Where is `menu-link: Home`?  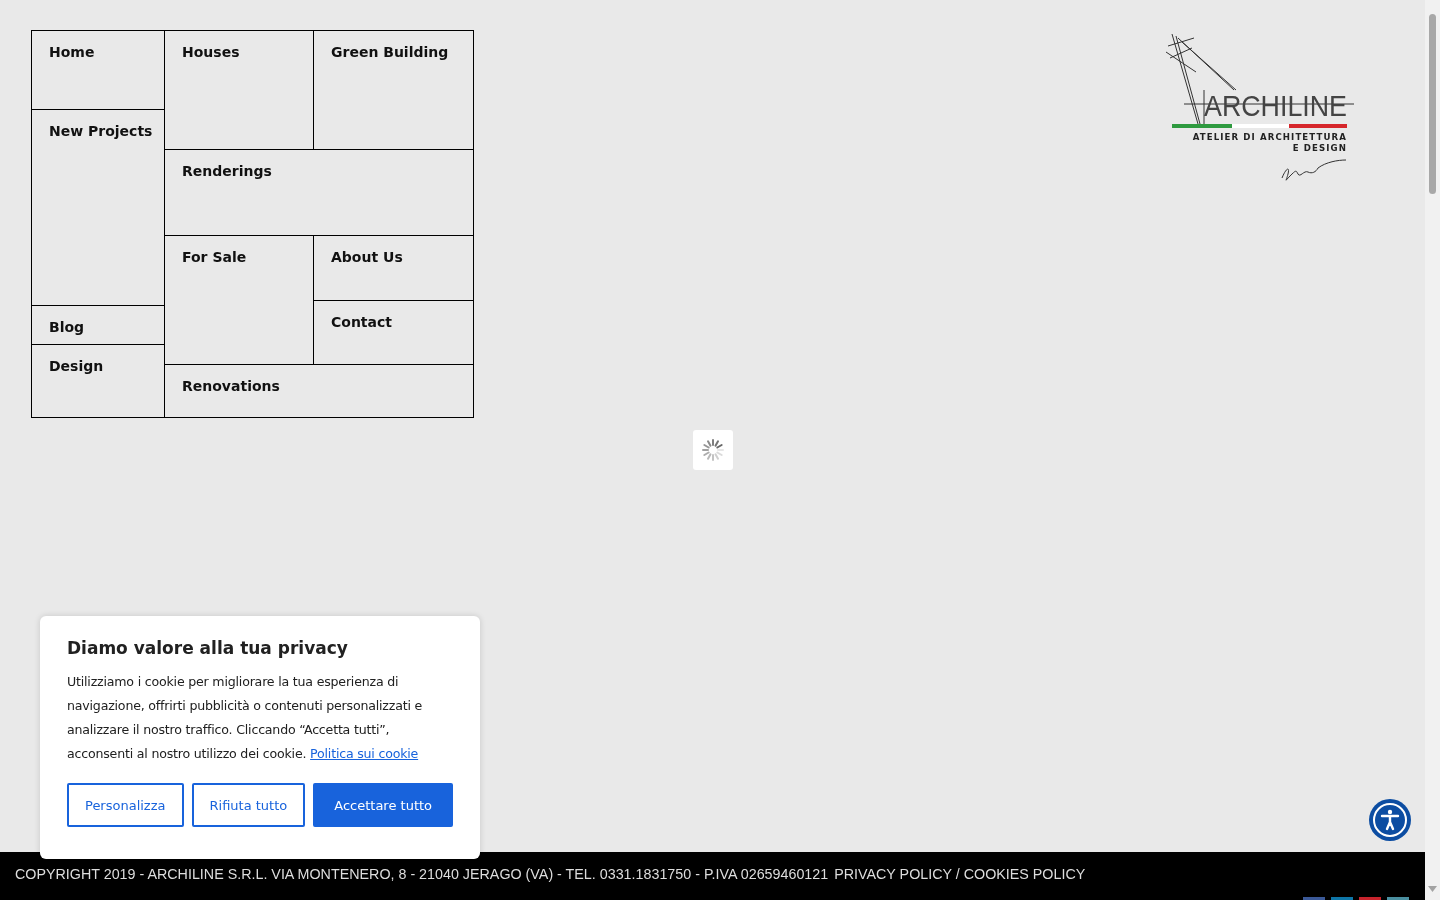
menu-link: Home is located at coordinates (72, 52).